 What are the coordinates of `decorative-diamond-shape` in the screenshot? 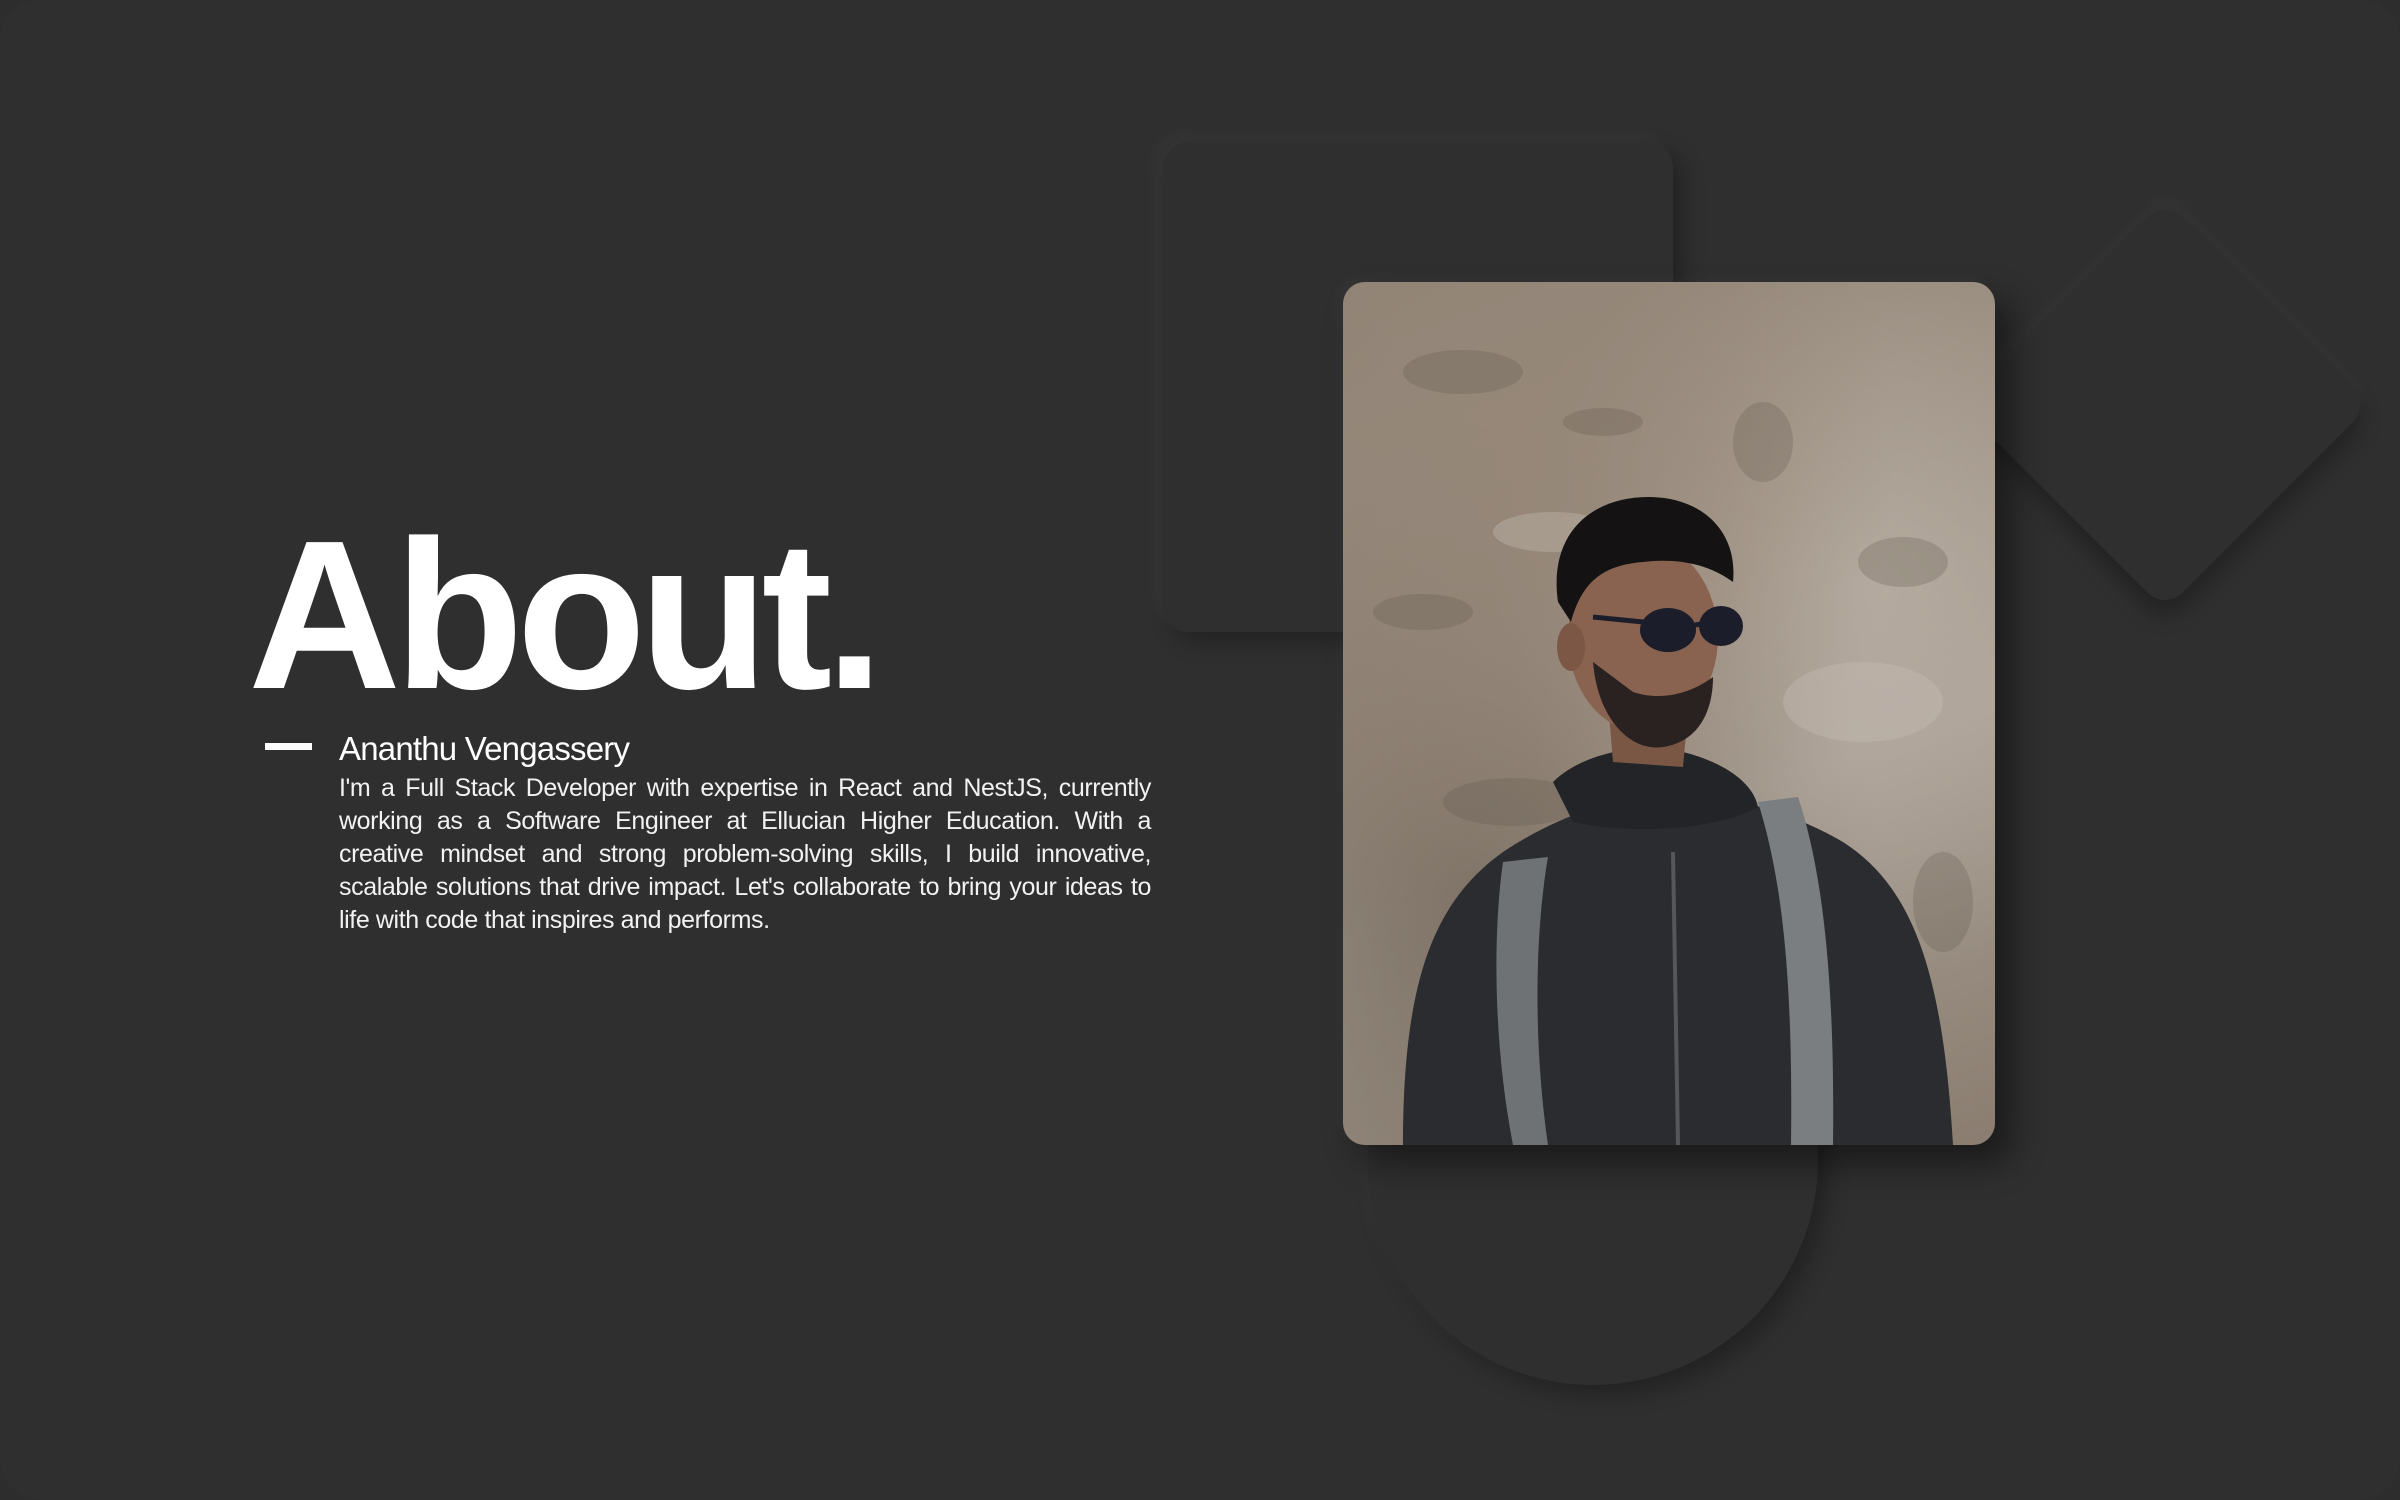 It's located at (2165, 405).